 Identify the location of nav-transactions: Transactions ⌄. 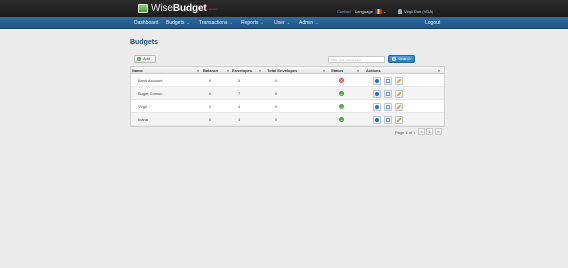
(216, 23).